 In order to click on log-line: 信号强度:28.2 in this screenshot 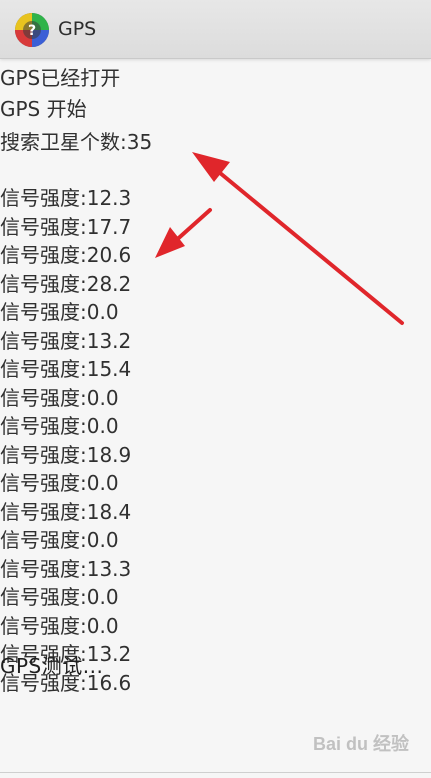, I will do `click(66, 284)`.